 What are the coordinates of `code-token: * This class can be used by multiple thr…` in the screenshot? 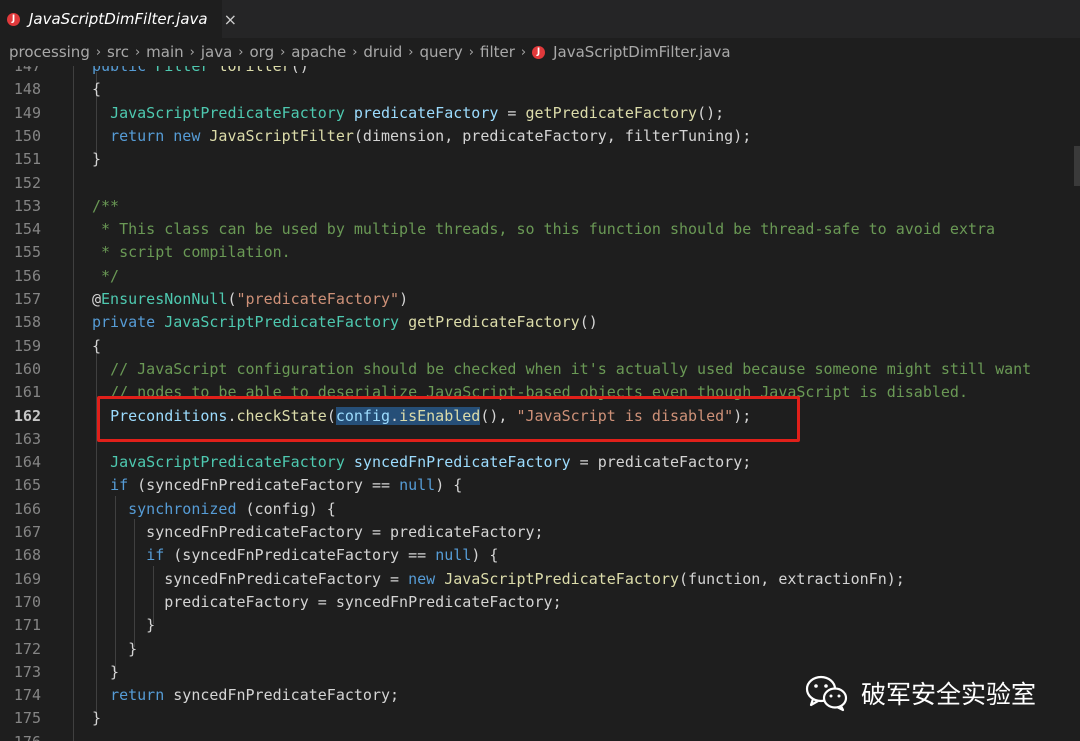 It's located at (544, 229).